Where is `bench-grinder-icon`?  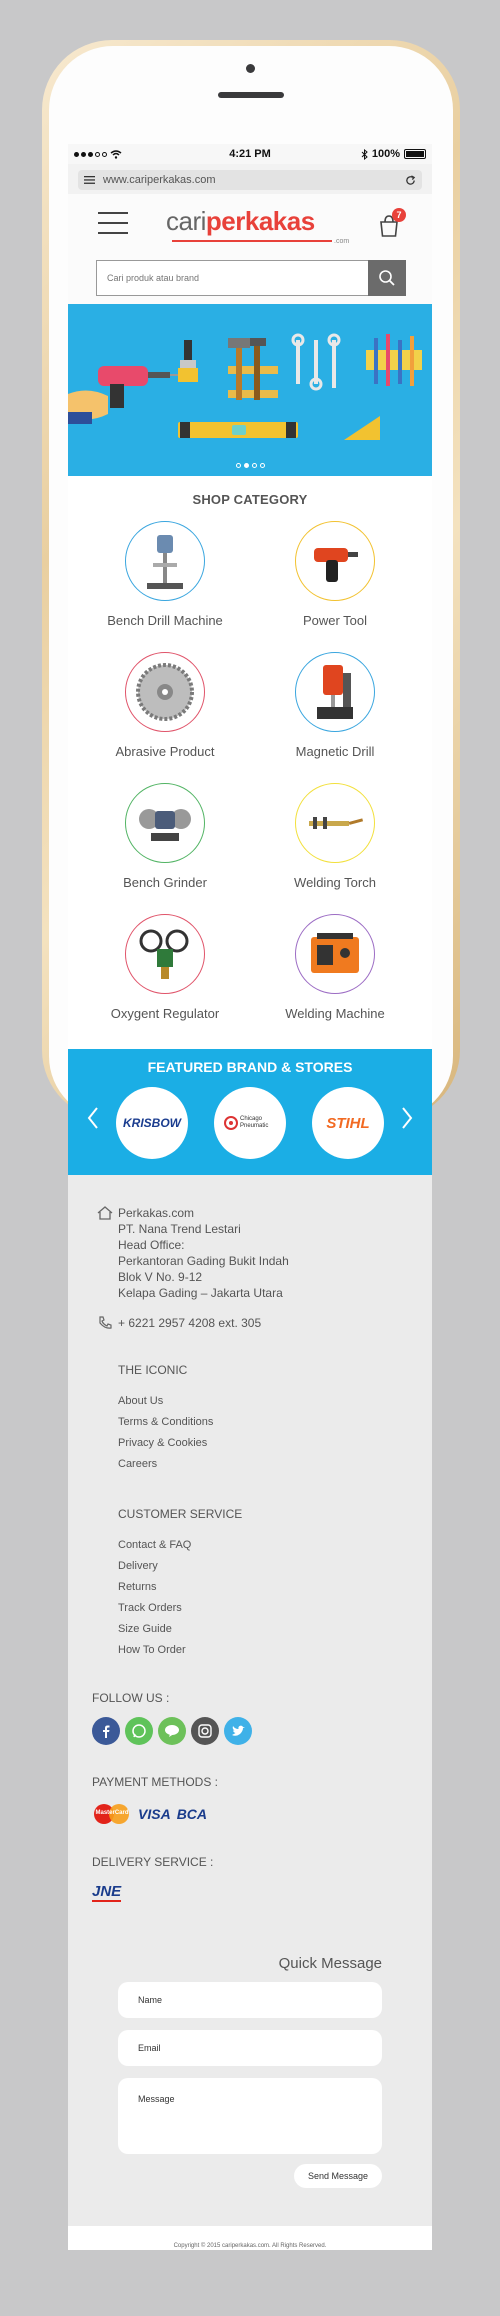 bench-grinder-icon is located at coordinates (165, 825).